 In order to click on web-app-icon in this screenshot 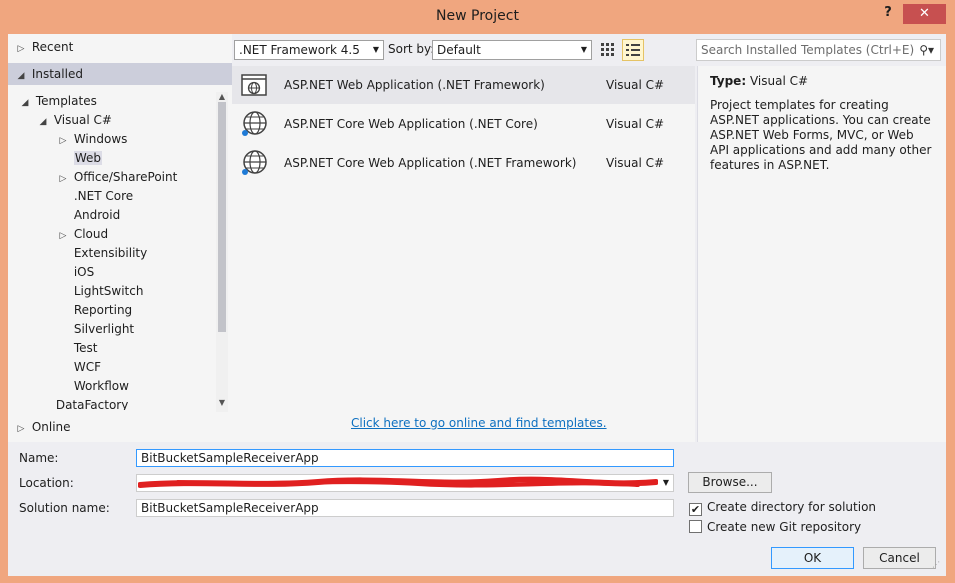, I will do `click(254, 85)`.